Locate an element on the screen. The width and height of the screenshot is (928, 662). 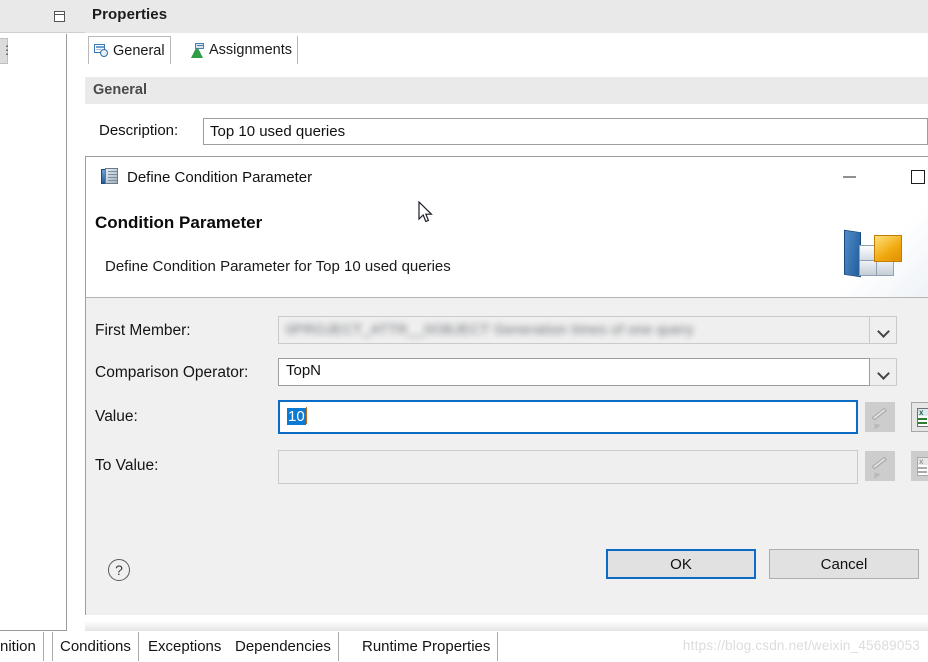
comparison-operator-label: Comparison Operator: is located at coordinates (172, 372).